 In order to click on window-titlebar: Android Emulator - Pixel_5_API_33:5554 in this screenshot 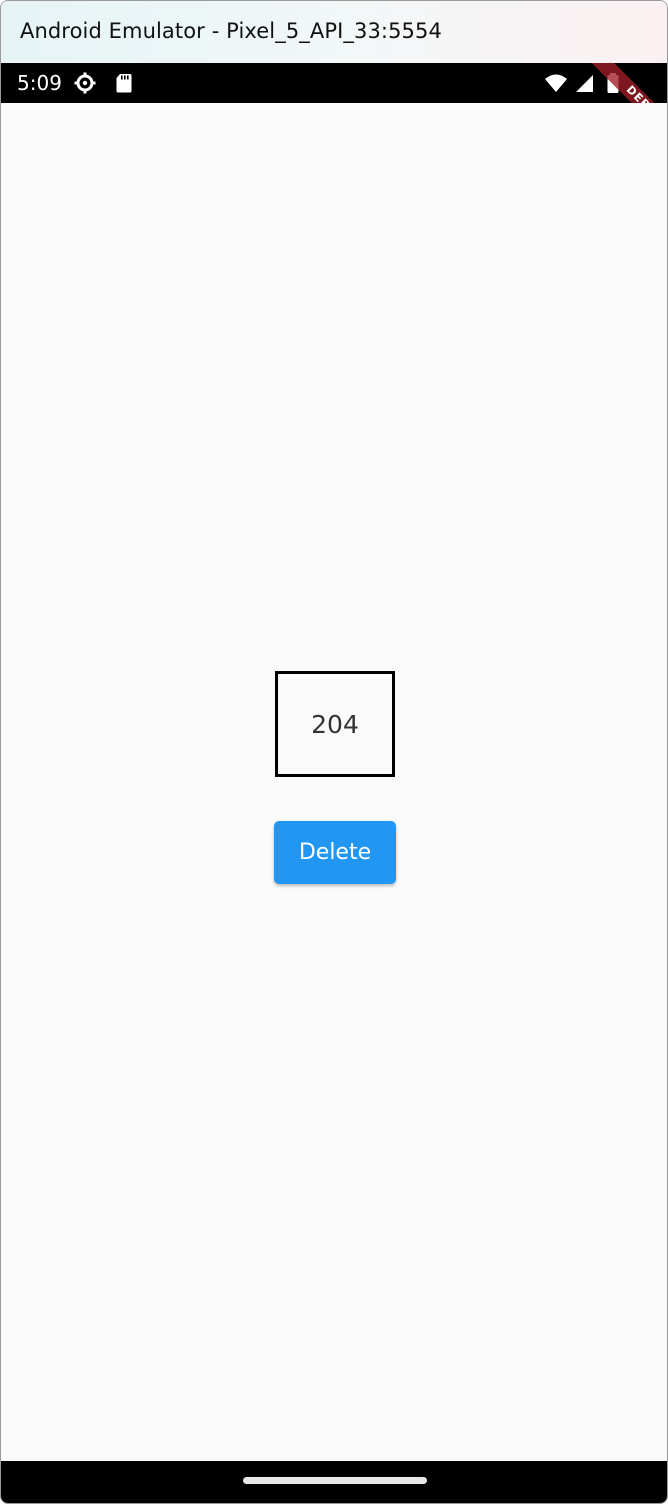, I will do `click(334, 32)`.